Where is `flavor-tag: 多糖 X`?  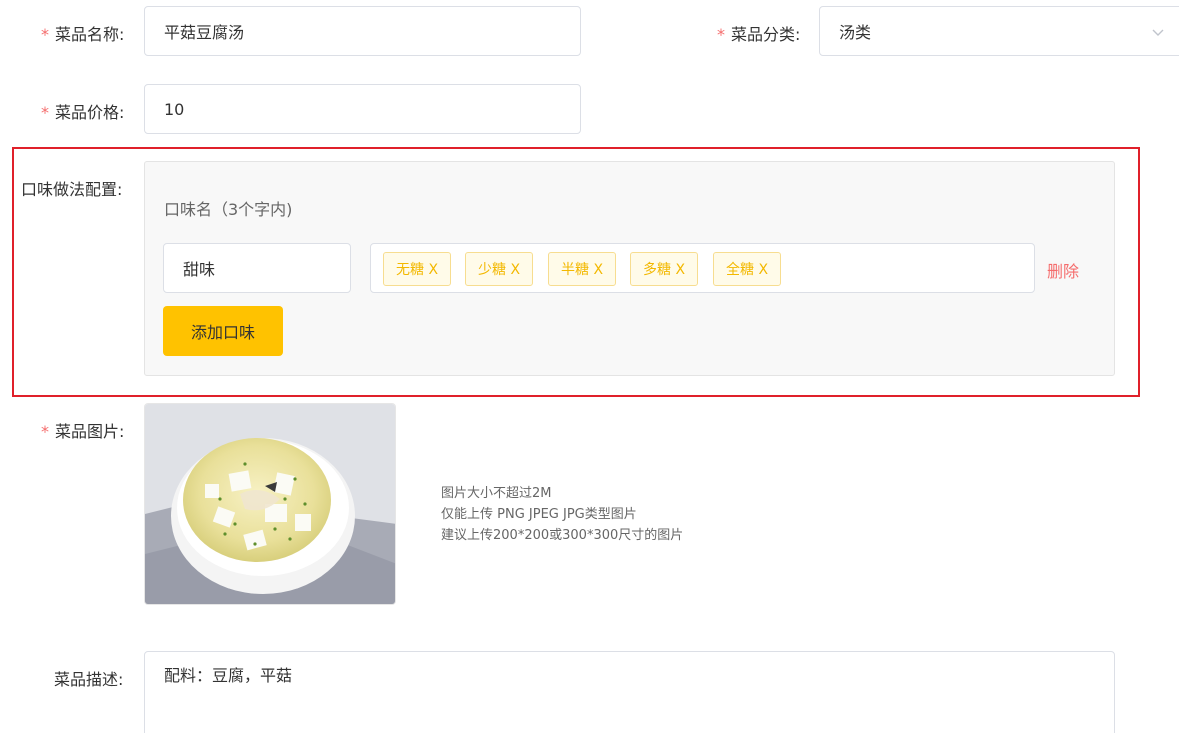
flavor-tag: 多糖 X is located at coordinates (664, 269).